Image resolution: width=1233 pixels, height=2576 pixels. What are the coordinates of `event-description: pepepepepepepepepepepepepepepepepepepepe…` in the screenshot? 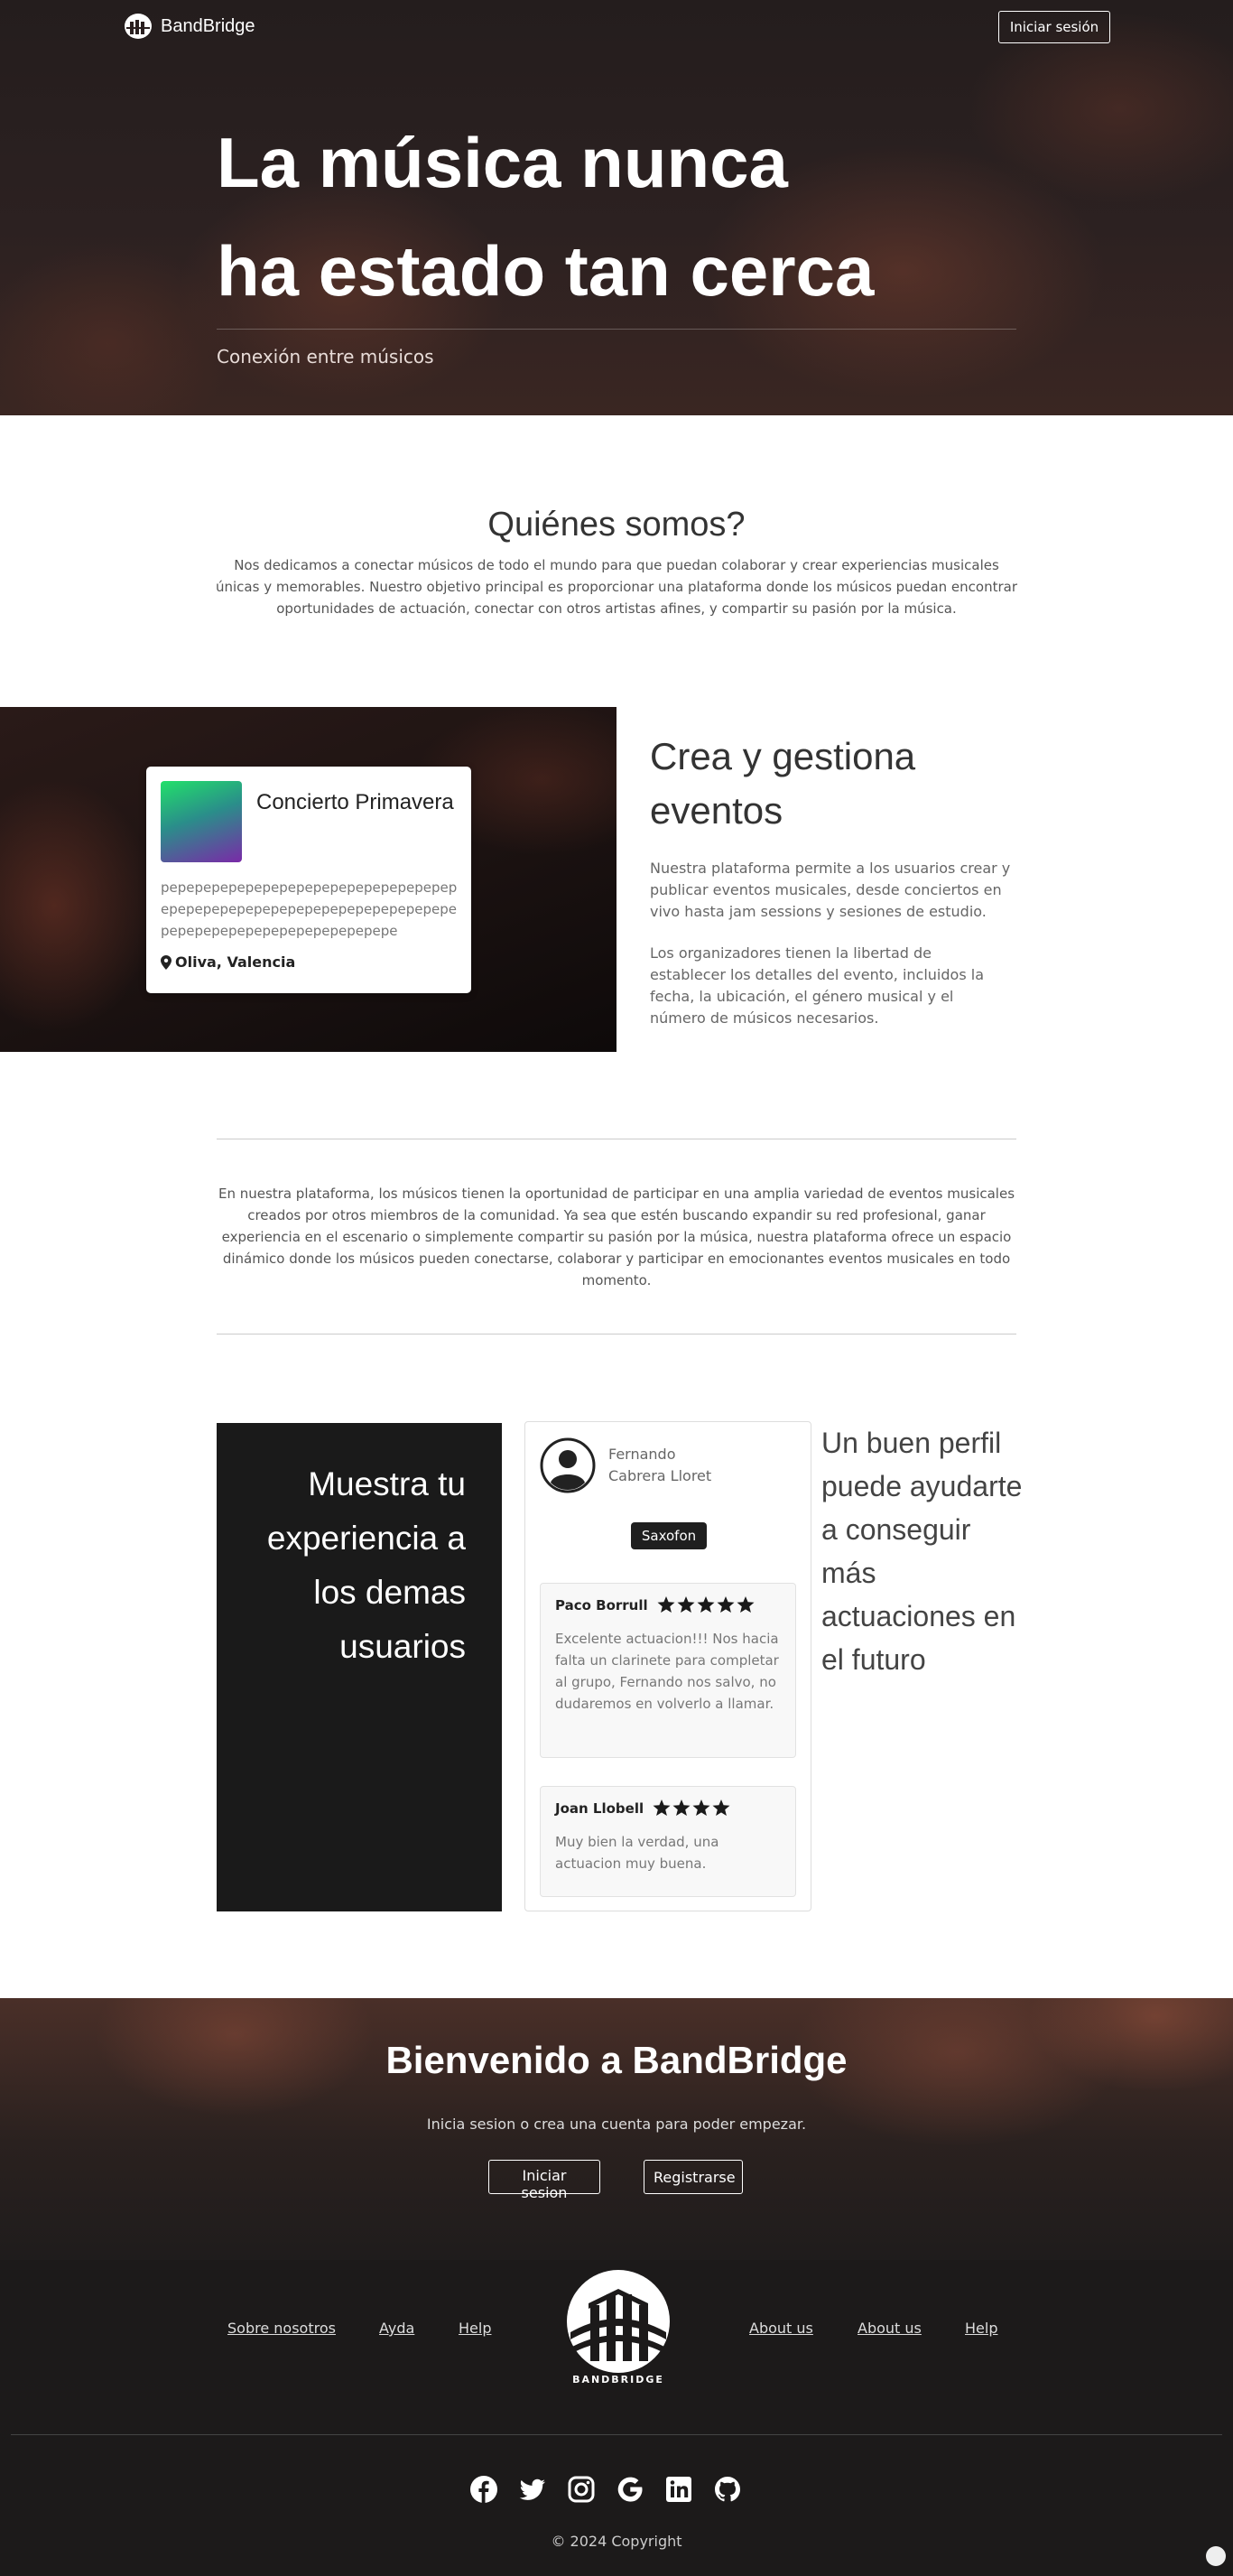 It's located at (309, 909).